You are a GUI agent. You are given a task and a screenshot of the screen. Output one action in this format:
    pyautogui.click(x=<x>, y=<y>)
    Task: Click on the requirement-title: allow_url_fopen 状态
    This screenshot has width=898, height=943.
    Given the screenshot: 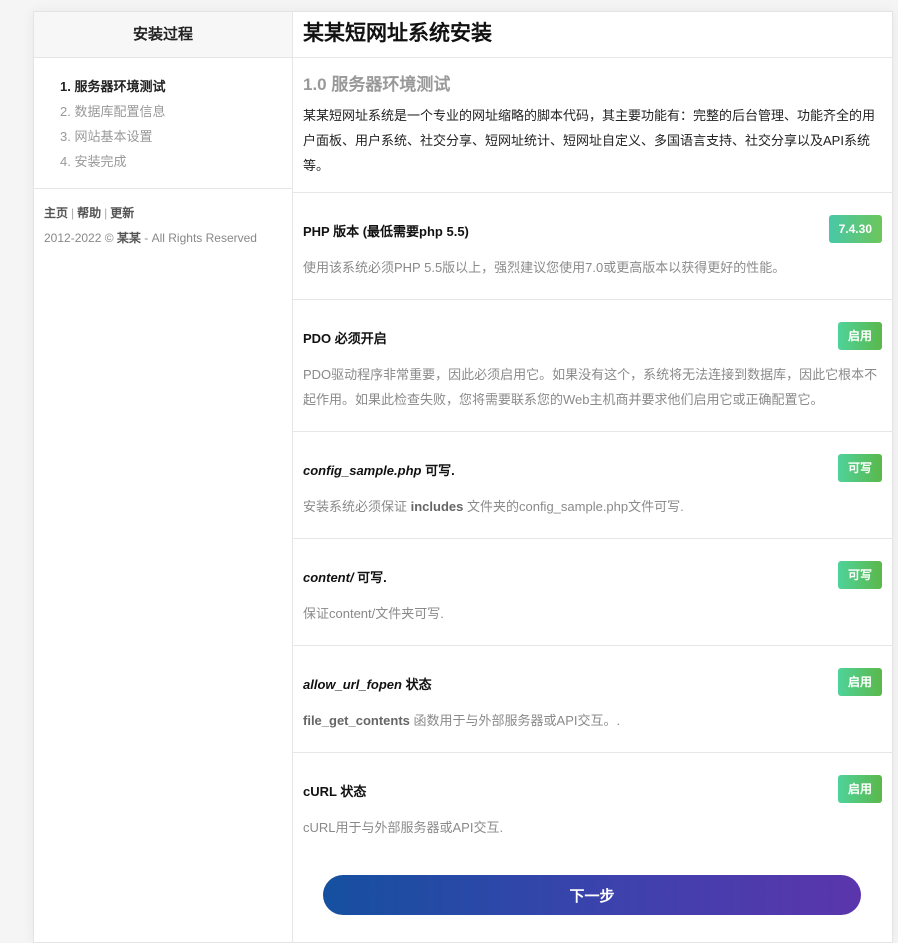 What is the action you would take?
    pyautogui.click(x=367, y=683)
    